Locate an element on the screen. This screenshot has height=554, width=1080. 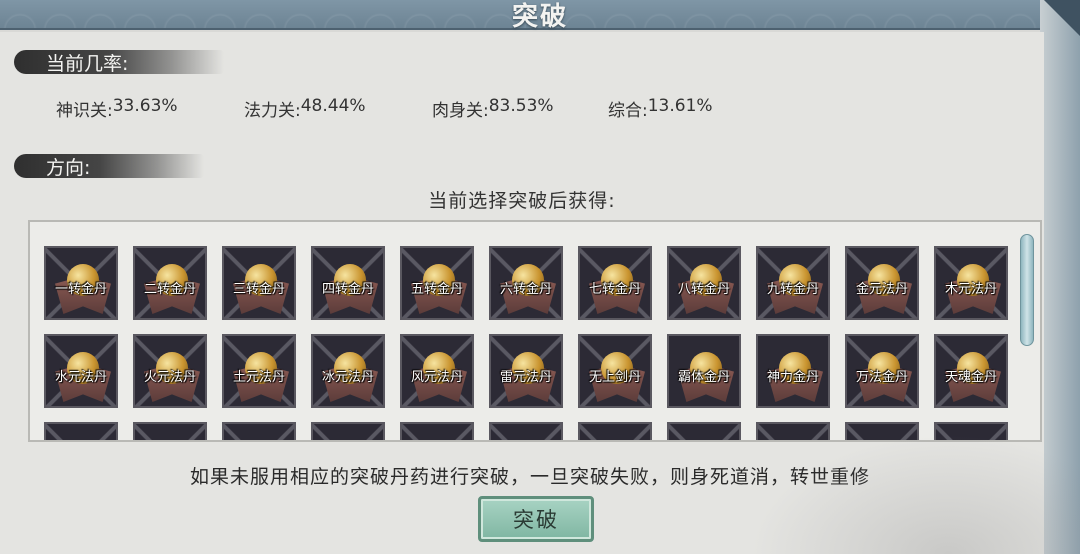
pill-item: 水元法丹 is located at coordinates (81, 371).